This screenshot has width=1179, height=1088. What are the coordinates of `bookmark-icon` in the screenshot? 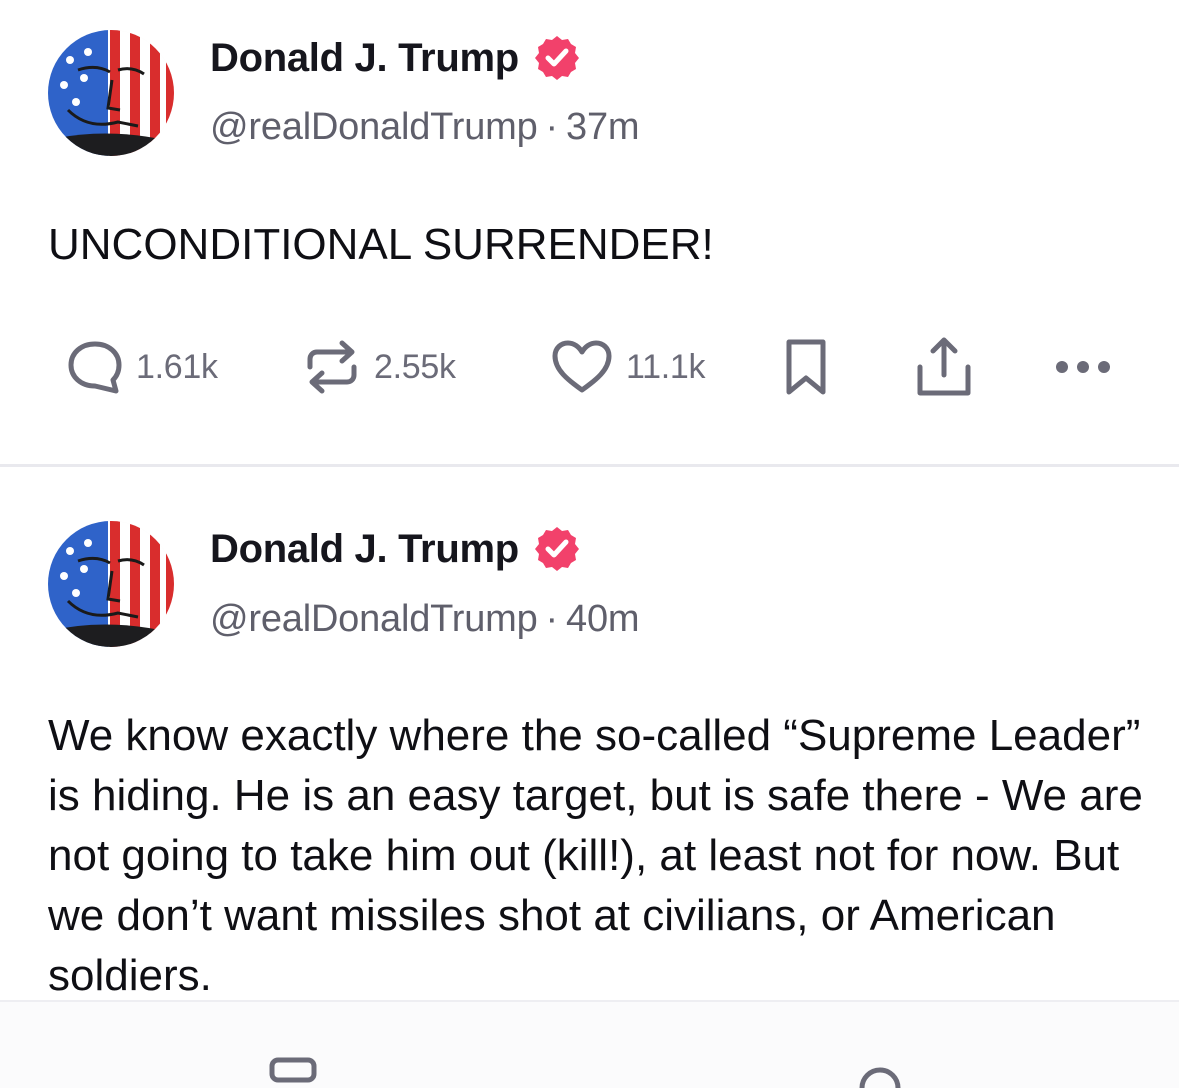 It's located at (806, 367).